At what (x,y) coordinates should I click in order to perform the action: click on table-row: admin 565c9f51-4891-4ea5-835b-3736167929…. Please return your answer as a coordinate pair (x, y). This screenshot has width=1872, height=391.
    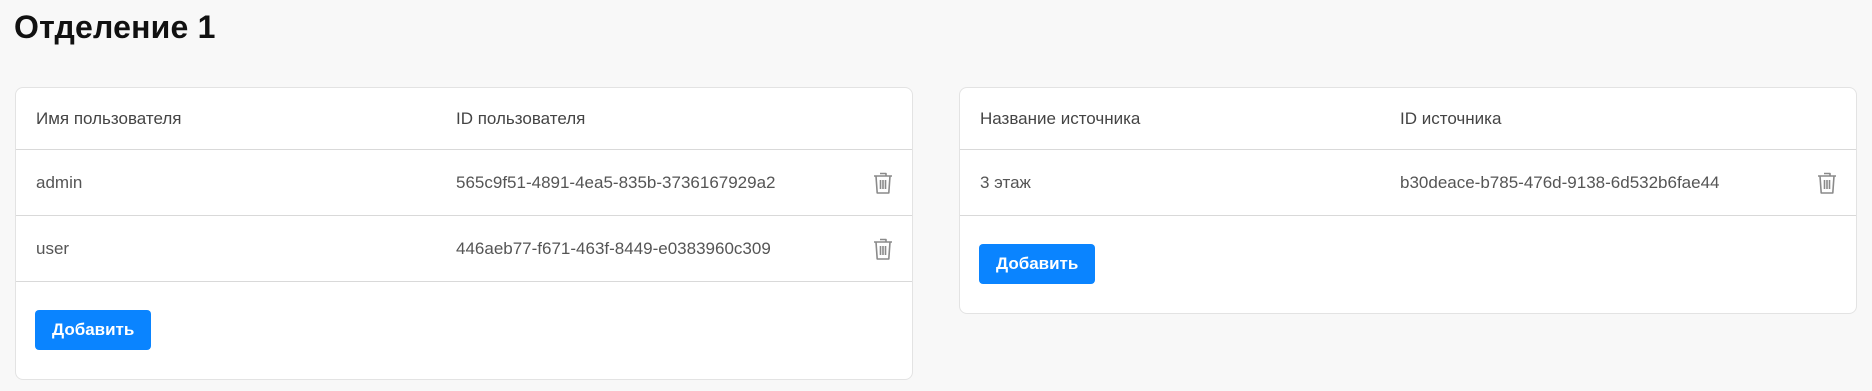
    Looking at the image, I should click on (464, 183).